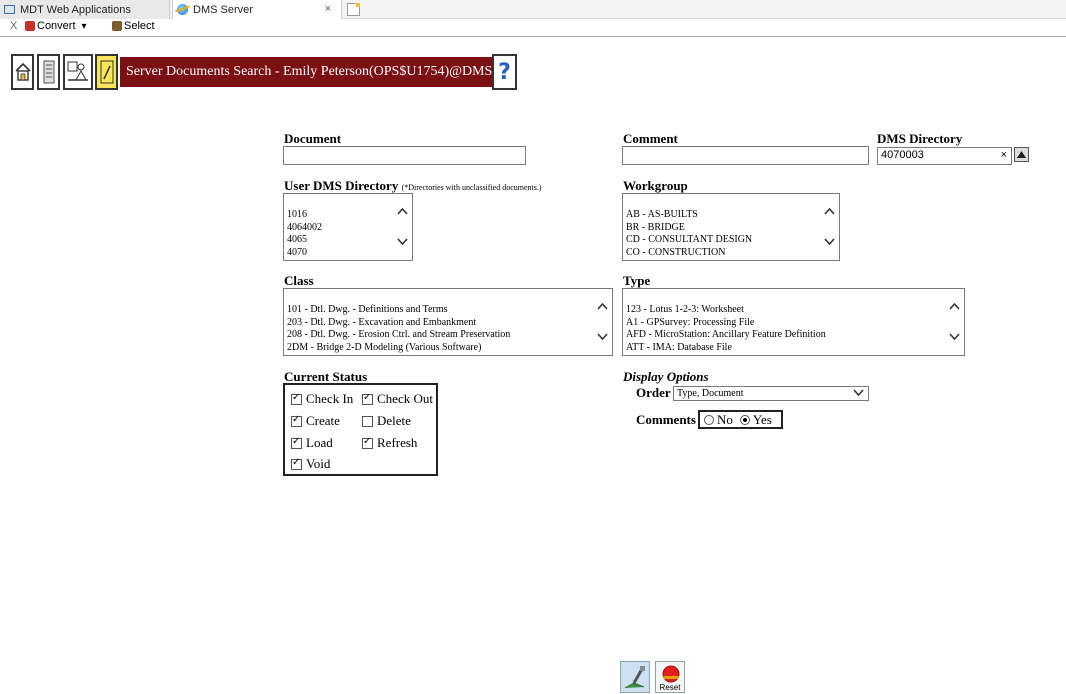 The image size is (1066, 694). I want to click on reset-button: Reset, so click(670, 677).